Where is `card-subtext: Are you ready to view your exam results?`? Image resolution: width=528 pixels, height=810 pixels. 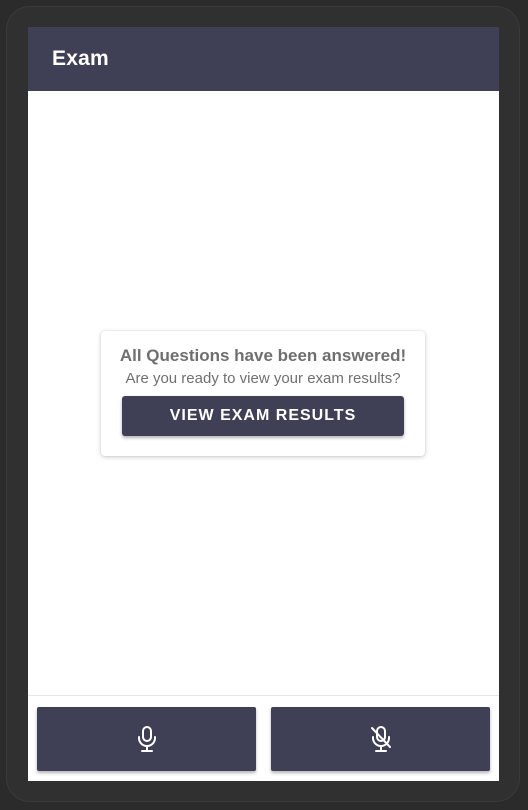 card-subtext: Are you ready to view your exam results? is located at coordinates (263, 378).